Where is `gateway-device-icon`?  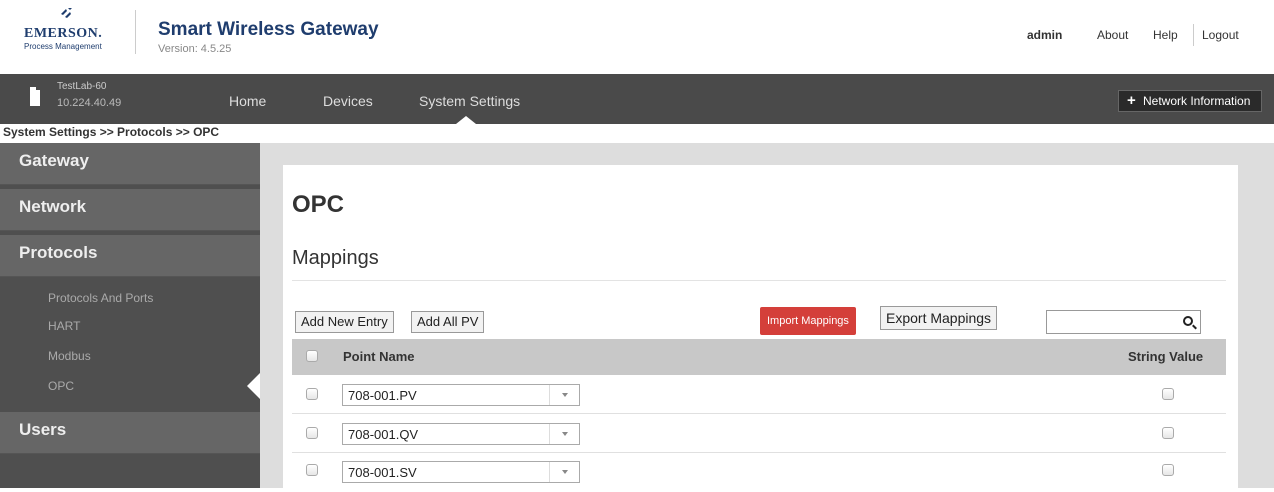
gateway-device-icon is located at coordinates (35, 96).